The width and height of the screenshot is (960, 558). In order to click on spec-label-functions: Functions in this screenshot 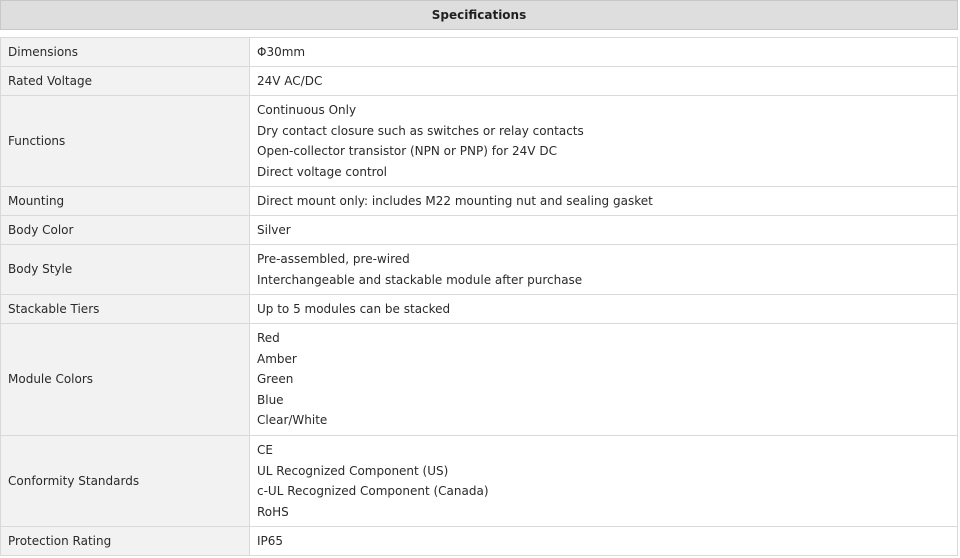, I will do `click(125, 141)`.